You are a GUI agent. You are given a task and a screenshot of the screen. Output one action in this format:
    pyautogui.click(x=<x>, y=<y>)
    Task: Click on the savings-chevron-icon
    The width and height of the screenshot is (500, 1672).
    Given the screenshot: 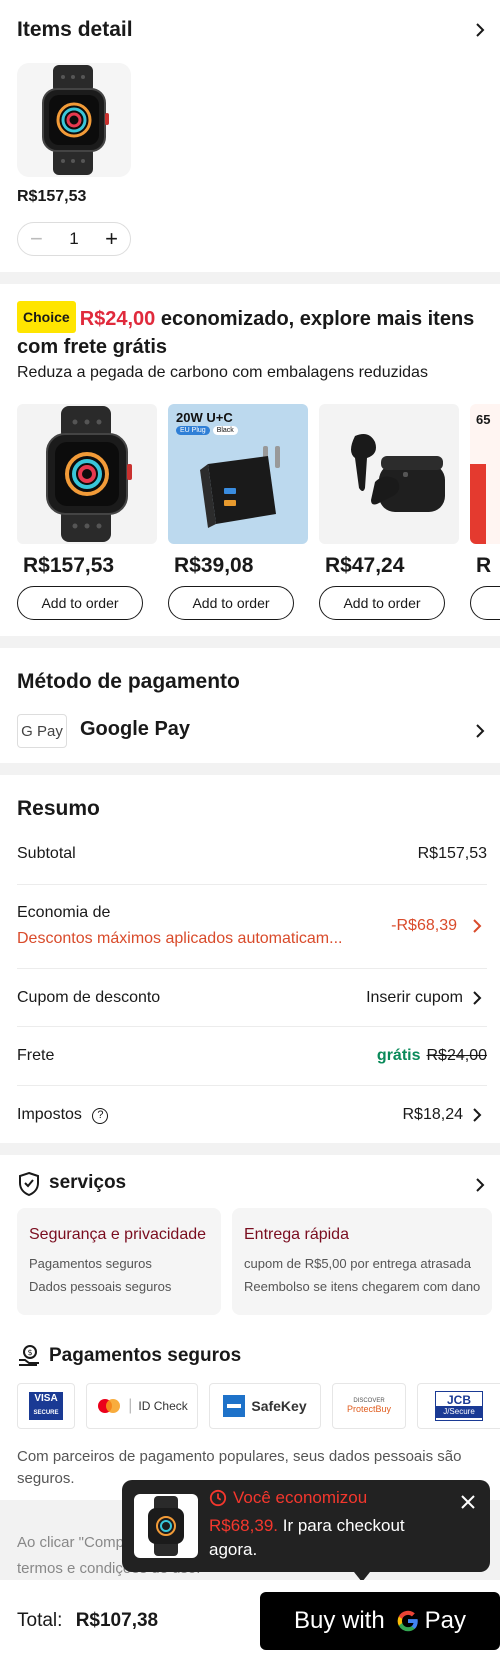 What is the action you would take?
    pyautogui.click(x=477, y=926)
    